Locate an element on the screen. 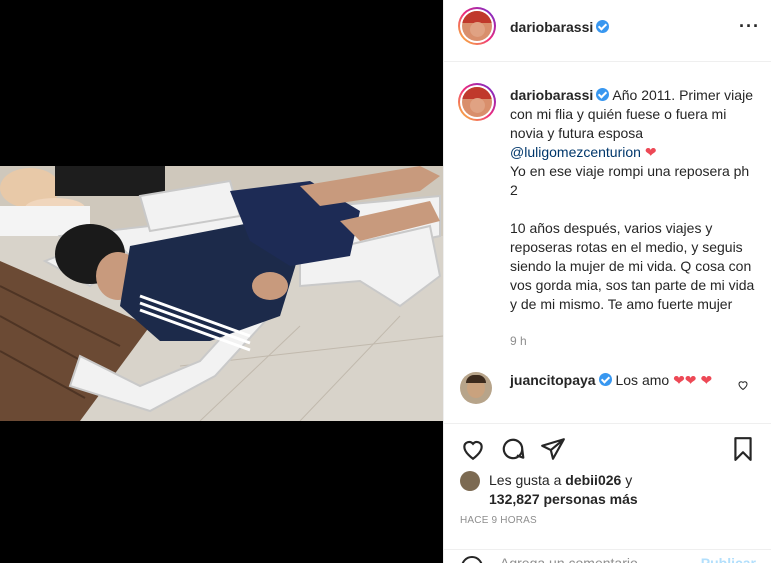  add-comment-bar: Agrega un comentario... Publicar is located at coordinates (607, 556).